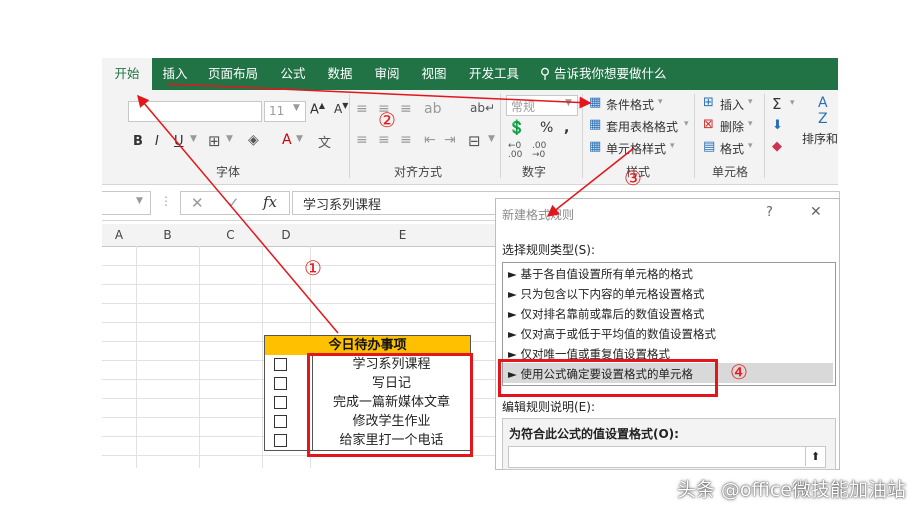 This screenshot has height=515, width=920. What do you see at coordinates (590, 182) in the screenshot?
I see `arrow-to-dialog` at bounding box center [590, 182].